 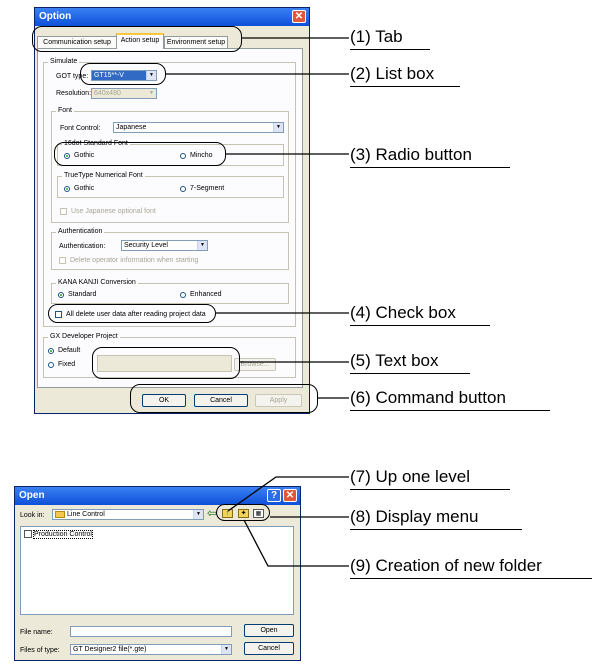 What do you see at coordinates (414, 516) in the screenshot?
I see `callout-display-menu: (8) Display menu` at bounding box center [414, 516].